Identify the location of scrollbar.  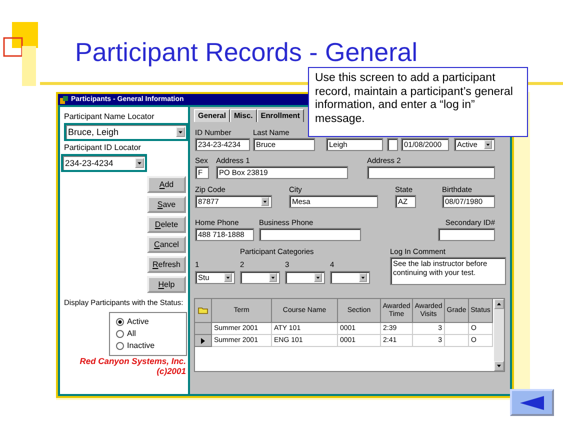
(499, 335).